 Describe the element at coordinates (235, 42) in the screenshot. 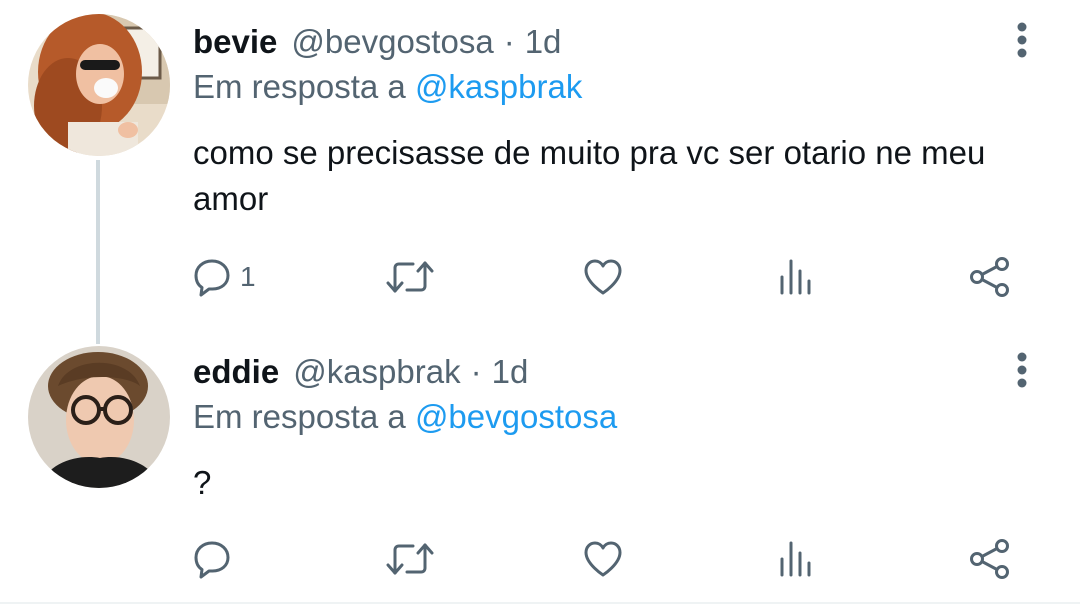

I see `display-name: bevie` at that location.